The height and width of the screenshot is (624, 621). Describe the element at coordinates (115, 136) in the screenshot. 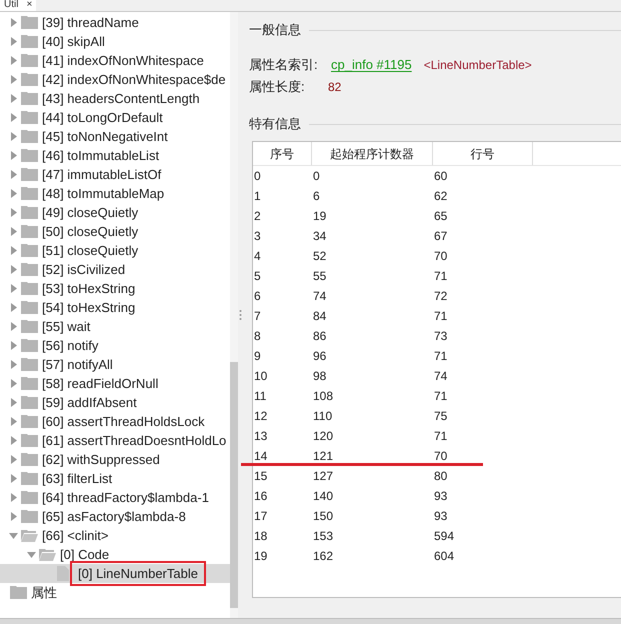

I see `tree-row: [45] toNonNegativeInt` at that location.